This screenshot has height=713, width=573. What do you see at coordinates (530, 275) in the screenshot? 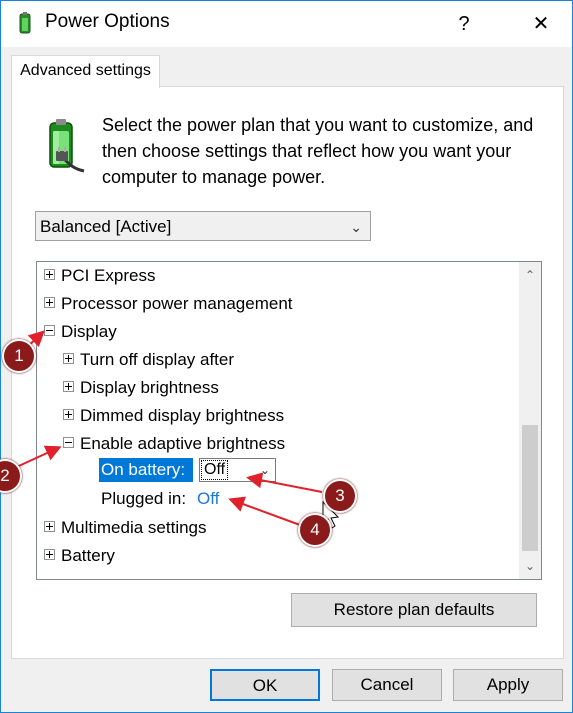
I see `scroll-up-icon: ⌃` at bounding box center [530, 275].